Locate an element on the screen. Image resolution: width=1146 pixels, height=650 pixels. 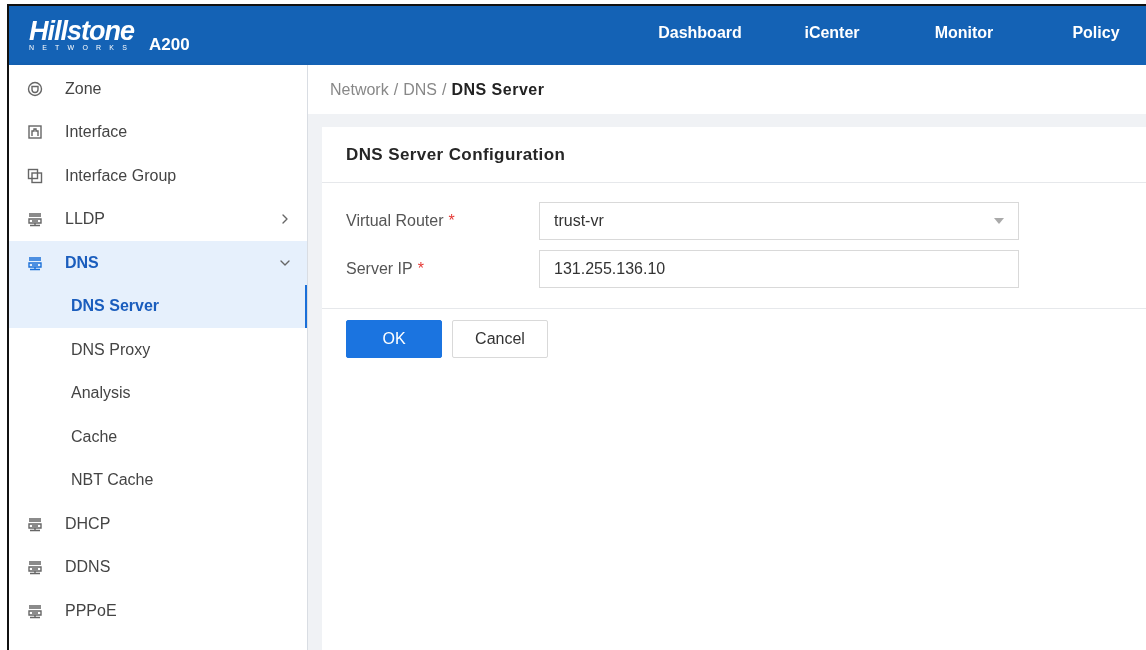
ports-icon is located at coordinates (35, 175).